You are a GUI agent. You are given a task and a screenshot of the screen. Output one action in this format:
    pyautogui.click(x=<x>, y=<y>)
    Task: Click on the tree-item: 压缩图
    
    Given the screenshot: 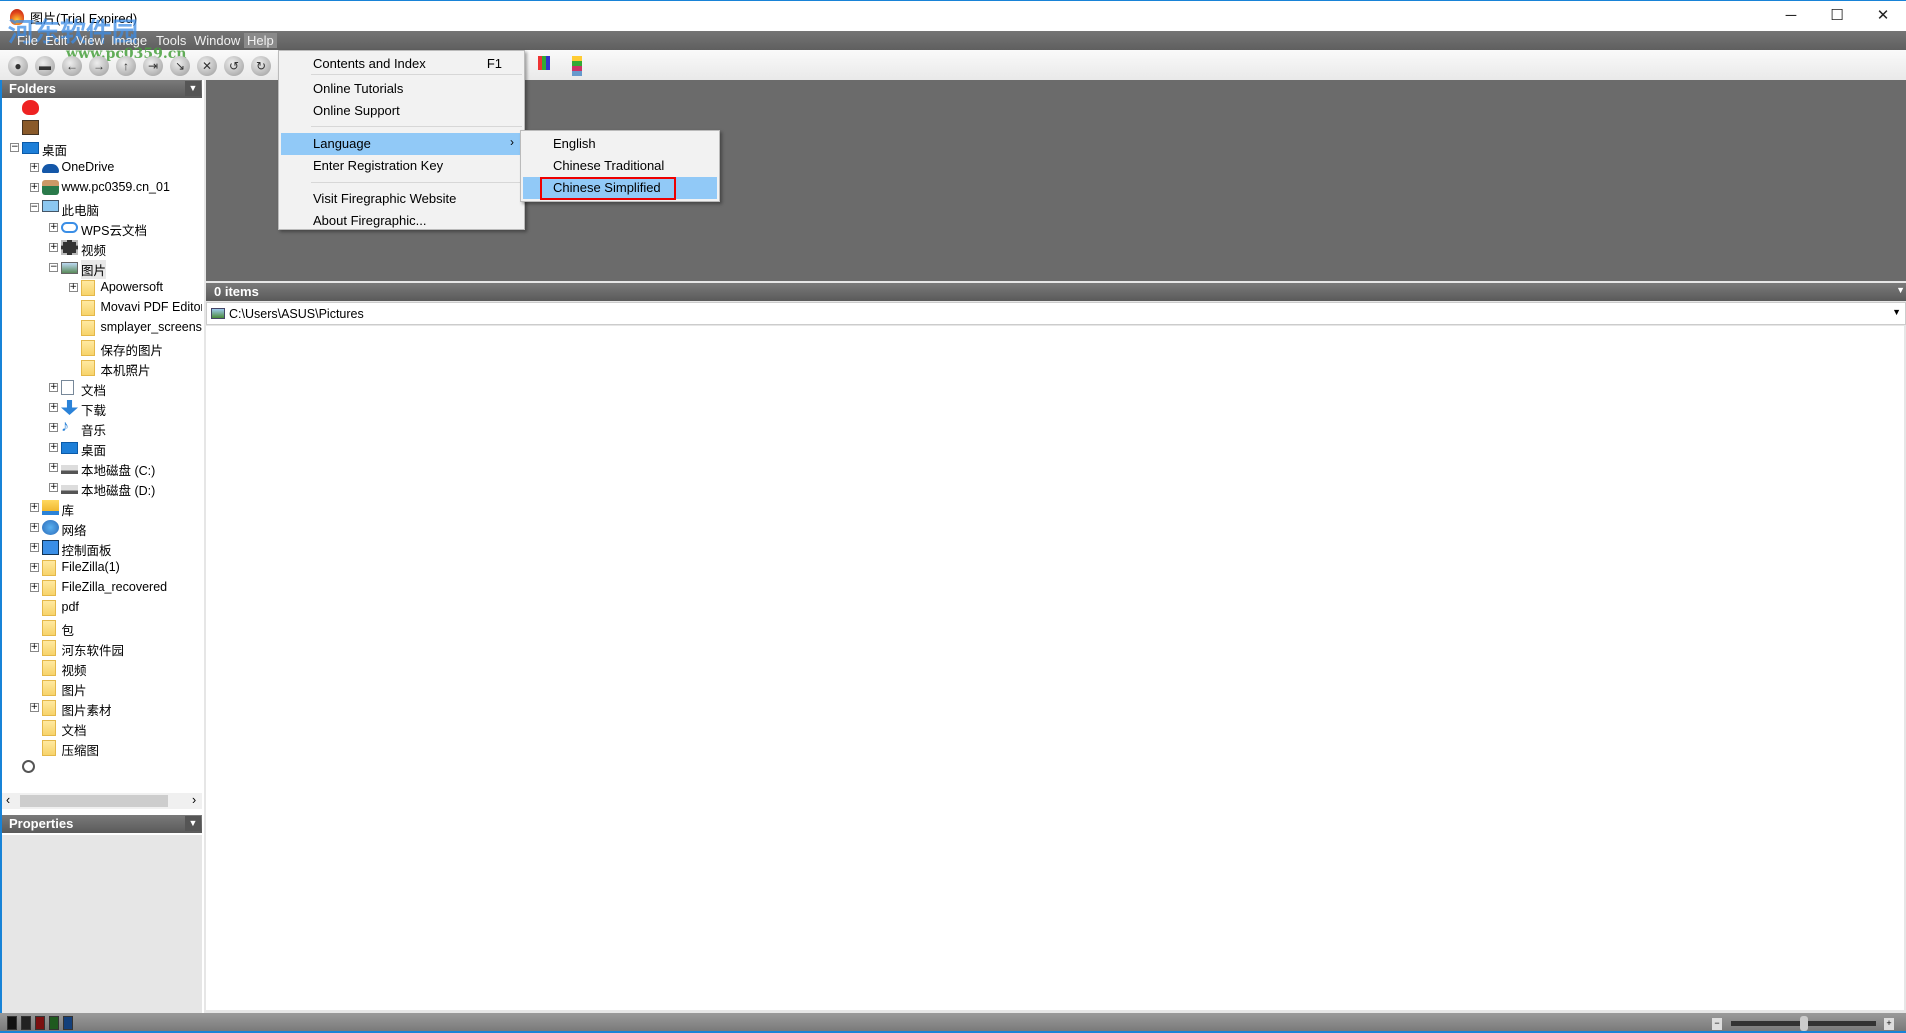 What is the action you would take?
    pyautogui.click(x=102, y=748)
    